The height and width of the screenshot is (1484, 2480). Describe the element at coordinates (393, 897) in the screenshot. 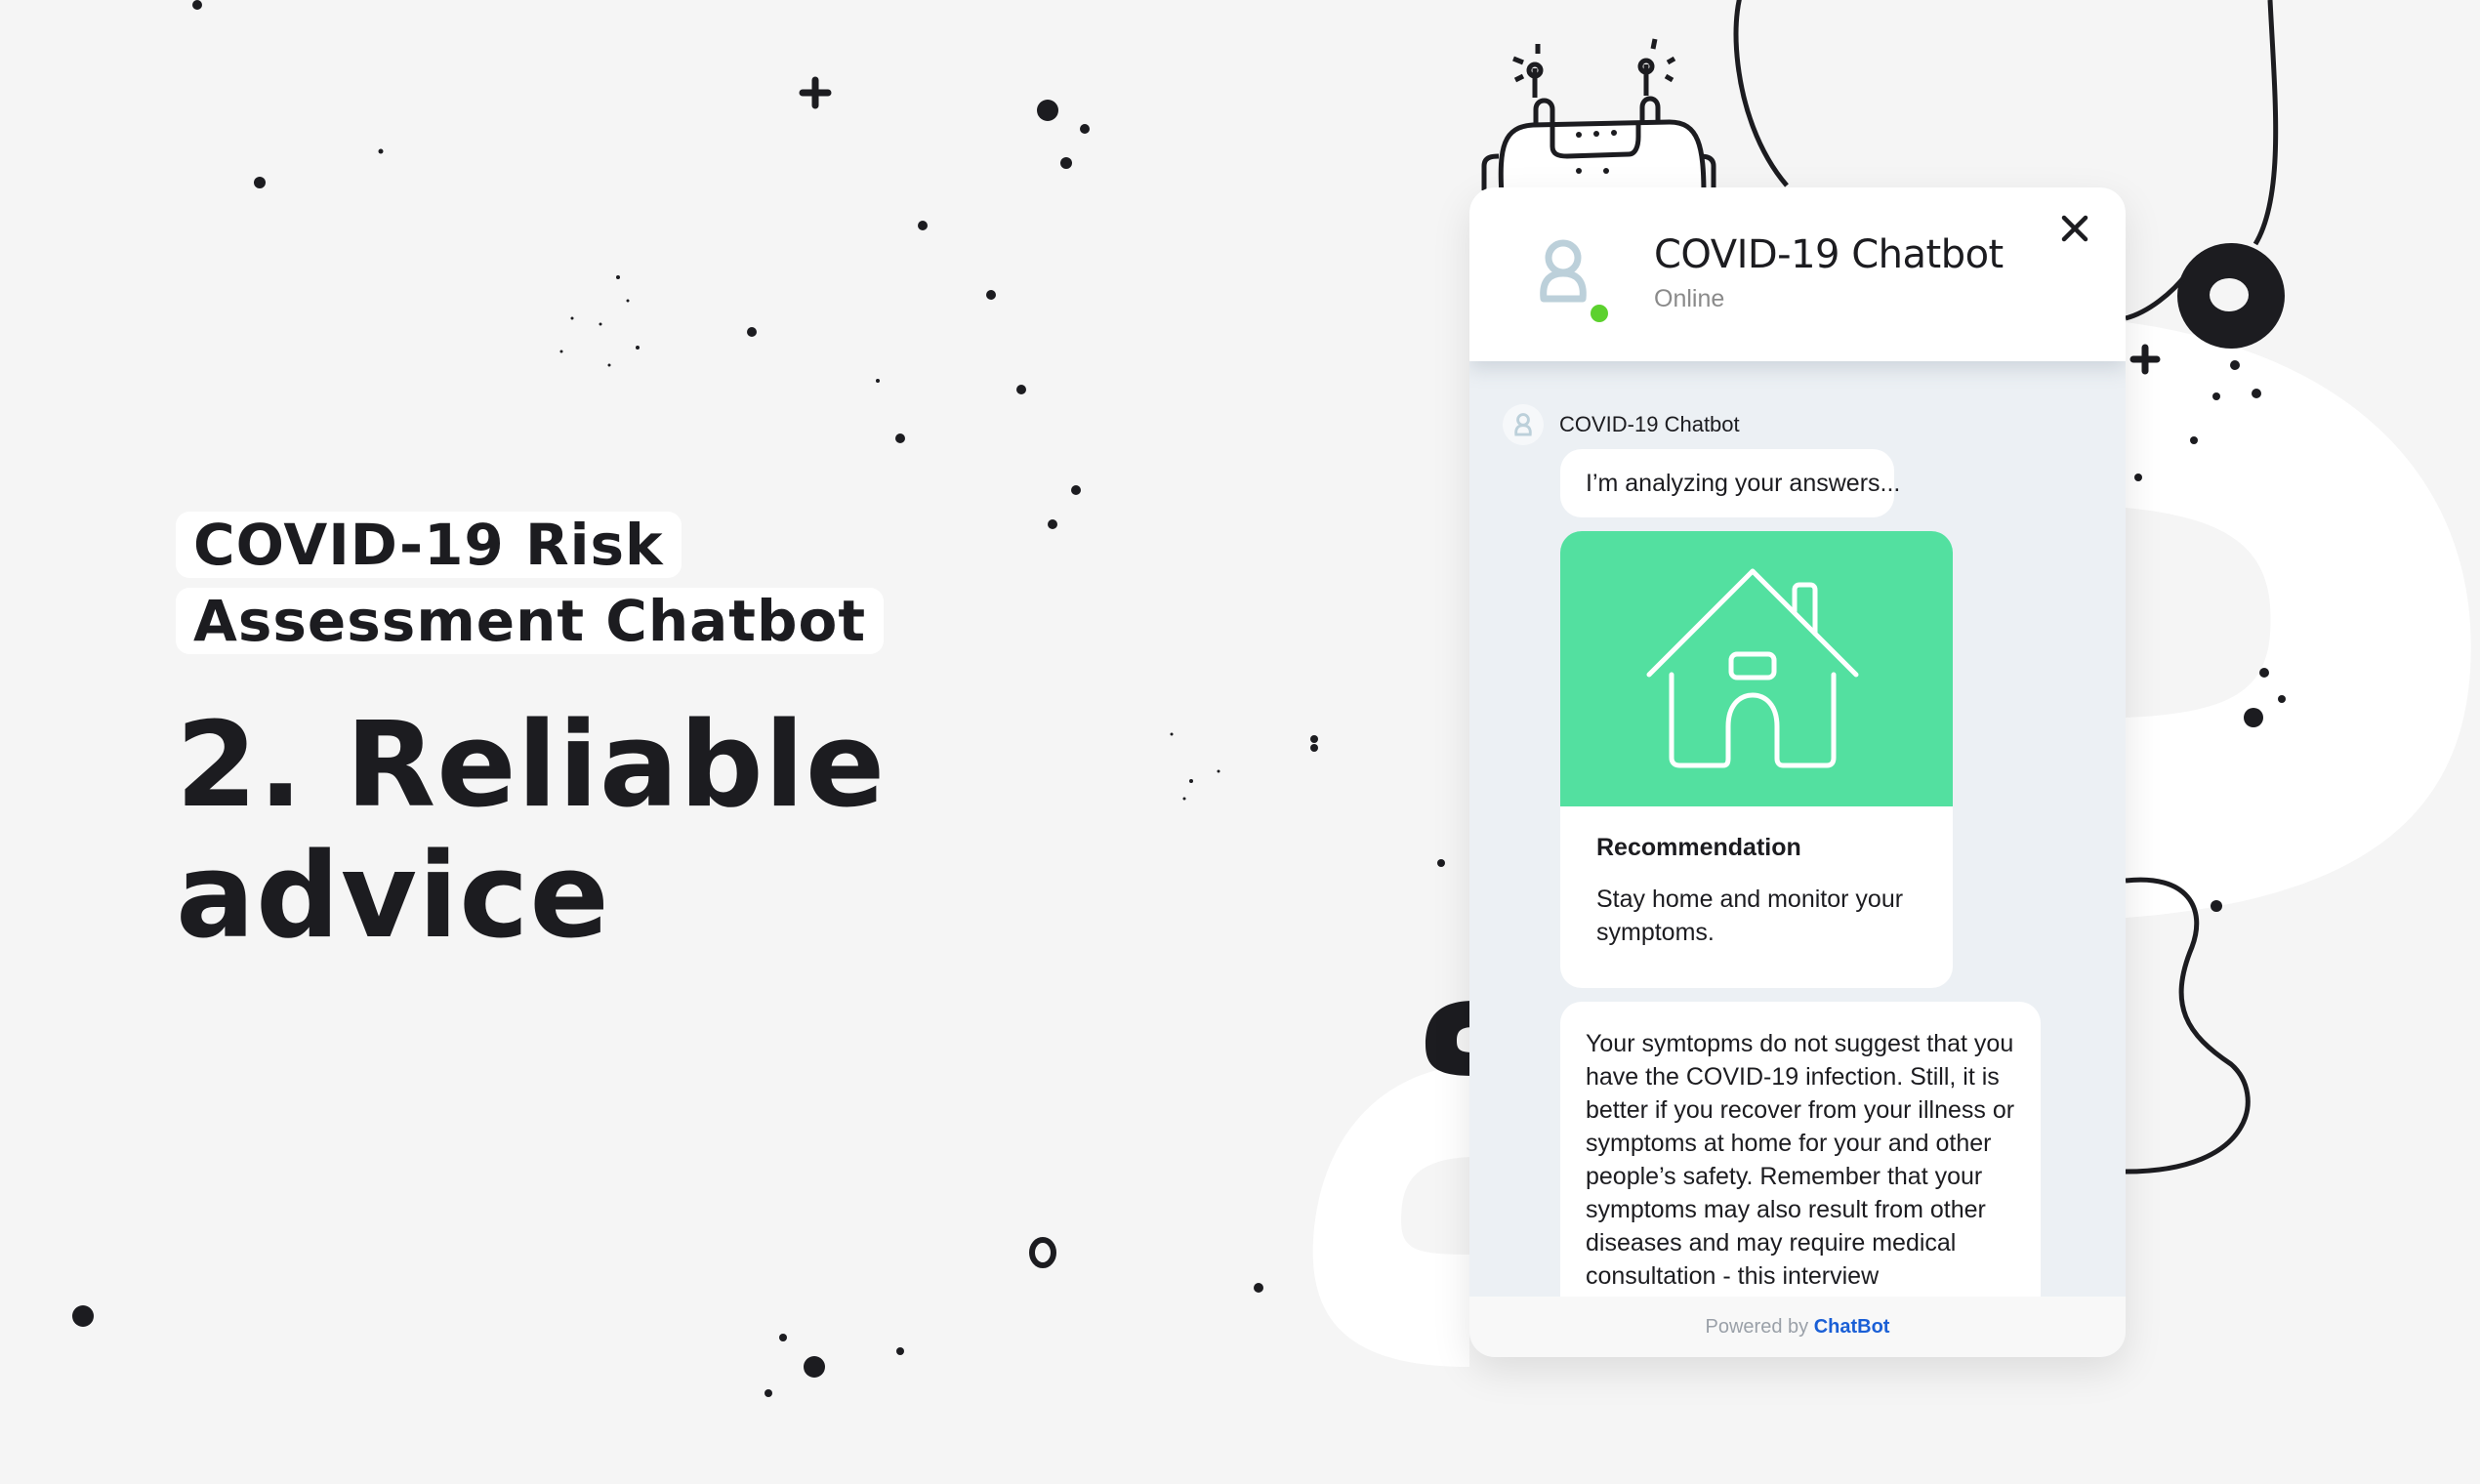

I see `headline-line-2: advice` at that location.